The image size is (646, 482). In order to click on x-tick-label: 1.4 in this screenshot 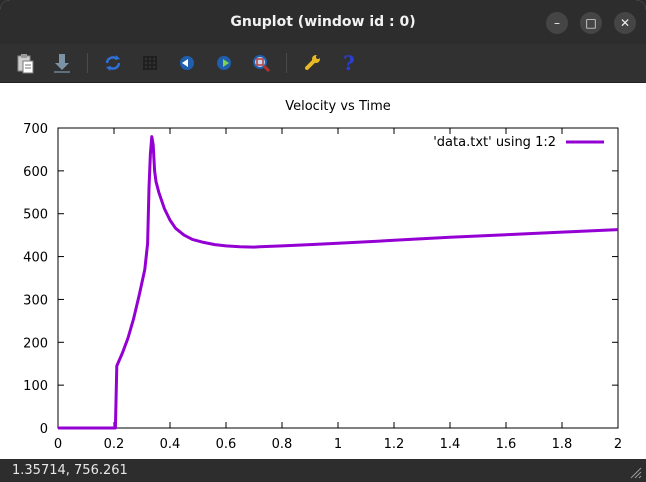, I will do `click(450, 444)`.